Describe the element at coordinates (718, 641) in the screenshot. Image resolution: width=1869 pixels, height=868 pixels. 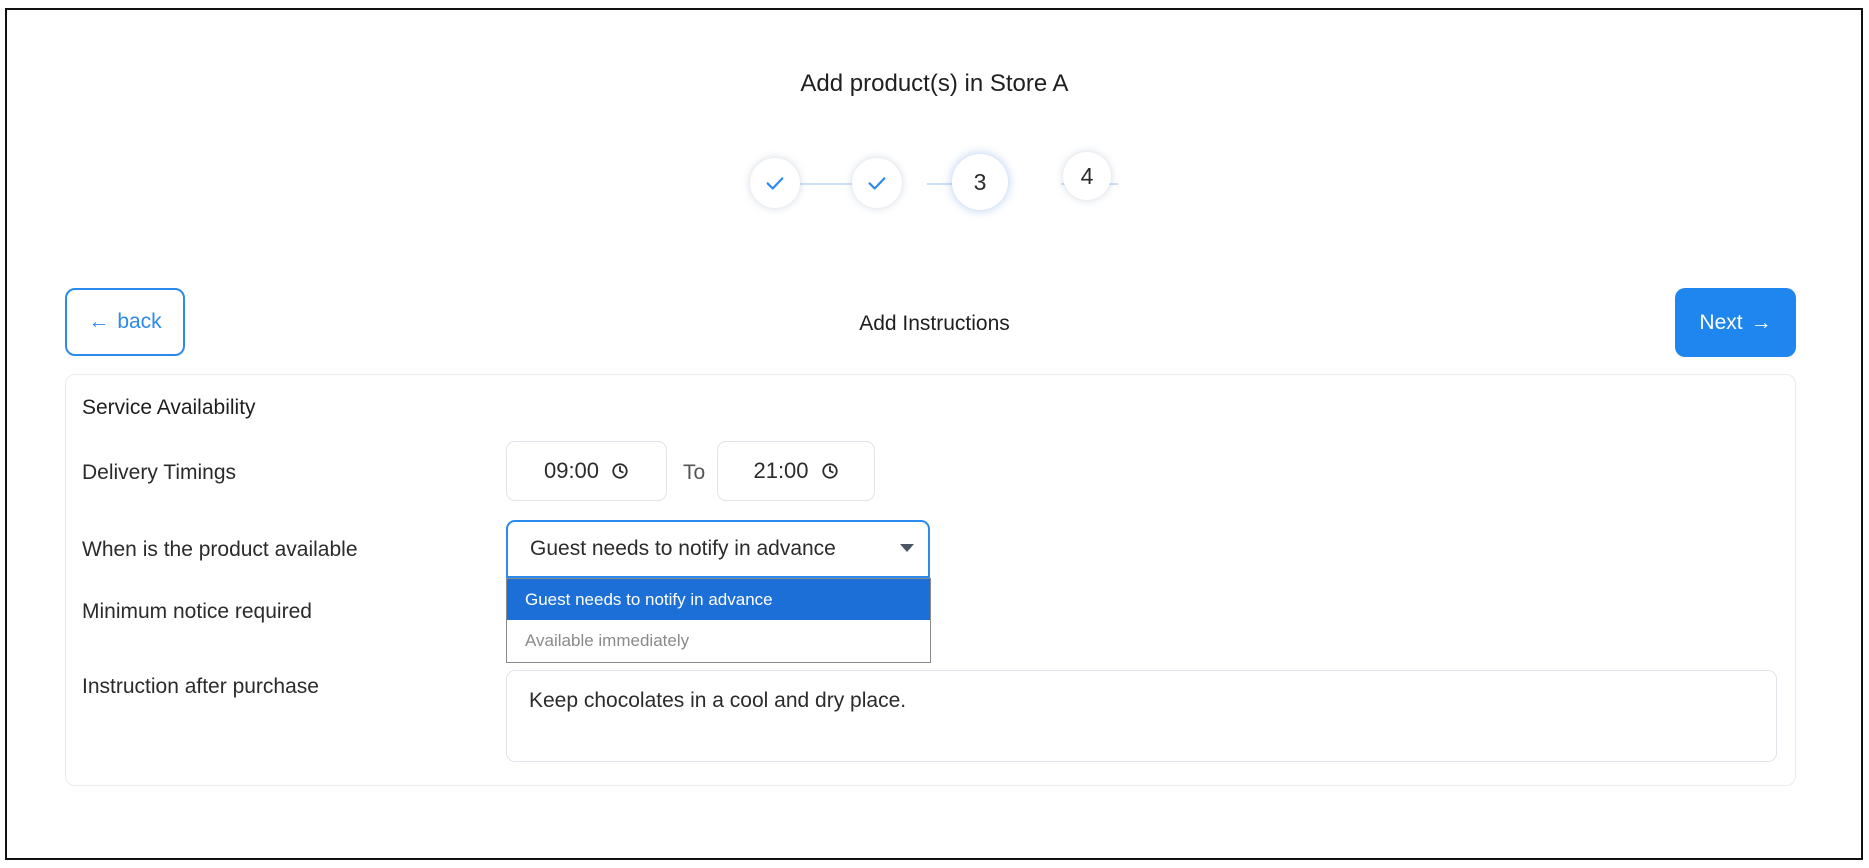
I see `availability-option-available-immediately: Available immediately` at that location.